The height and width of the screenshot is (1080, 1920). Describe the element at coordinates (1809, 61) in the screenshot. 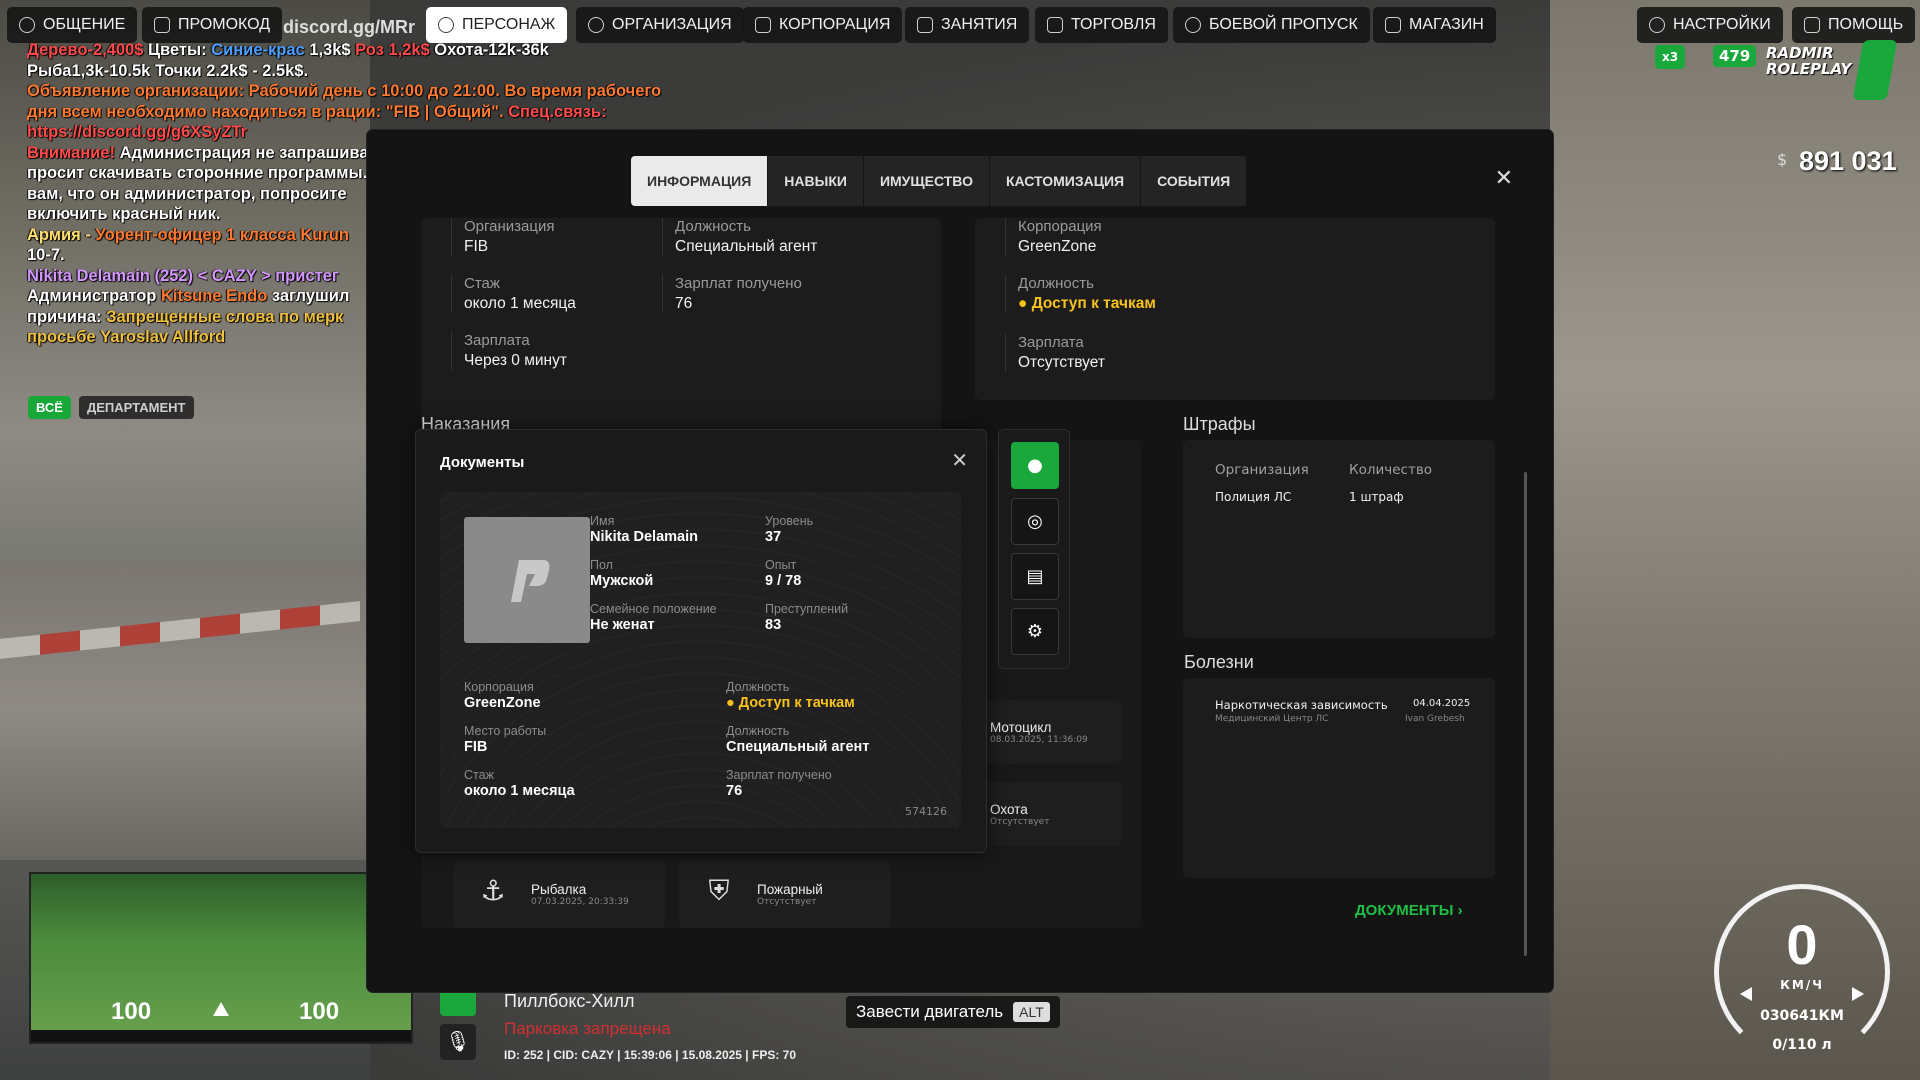

I see `server-logo: RADMIR ROLEPLAY` at that location.